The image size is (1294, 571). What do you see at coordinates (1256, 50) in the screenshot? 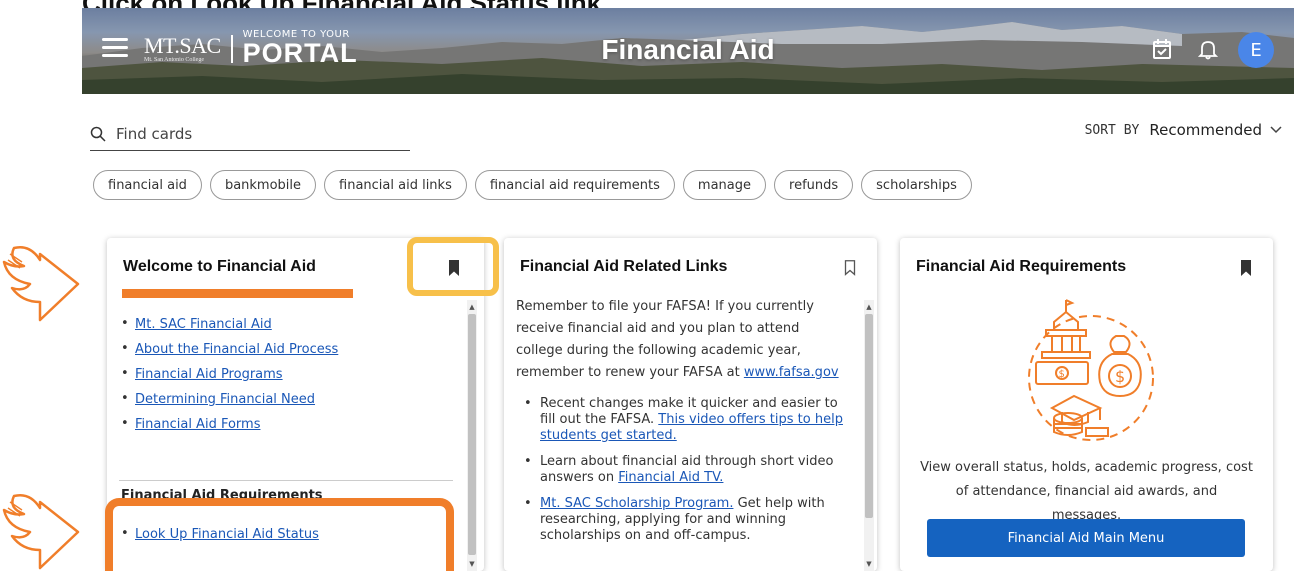
I see `avatar: E` at bounding box center [1256, 50].